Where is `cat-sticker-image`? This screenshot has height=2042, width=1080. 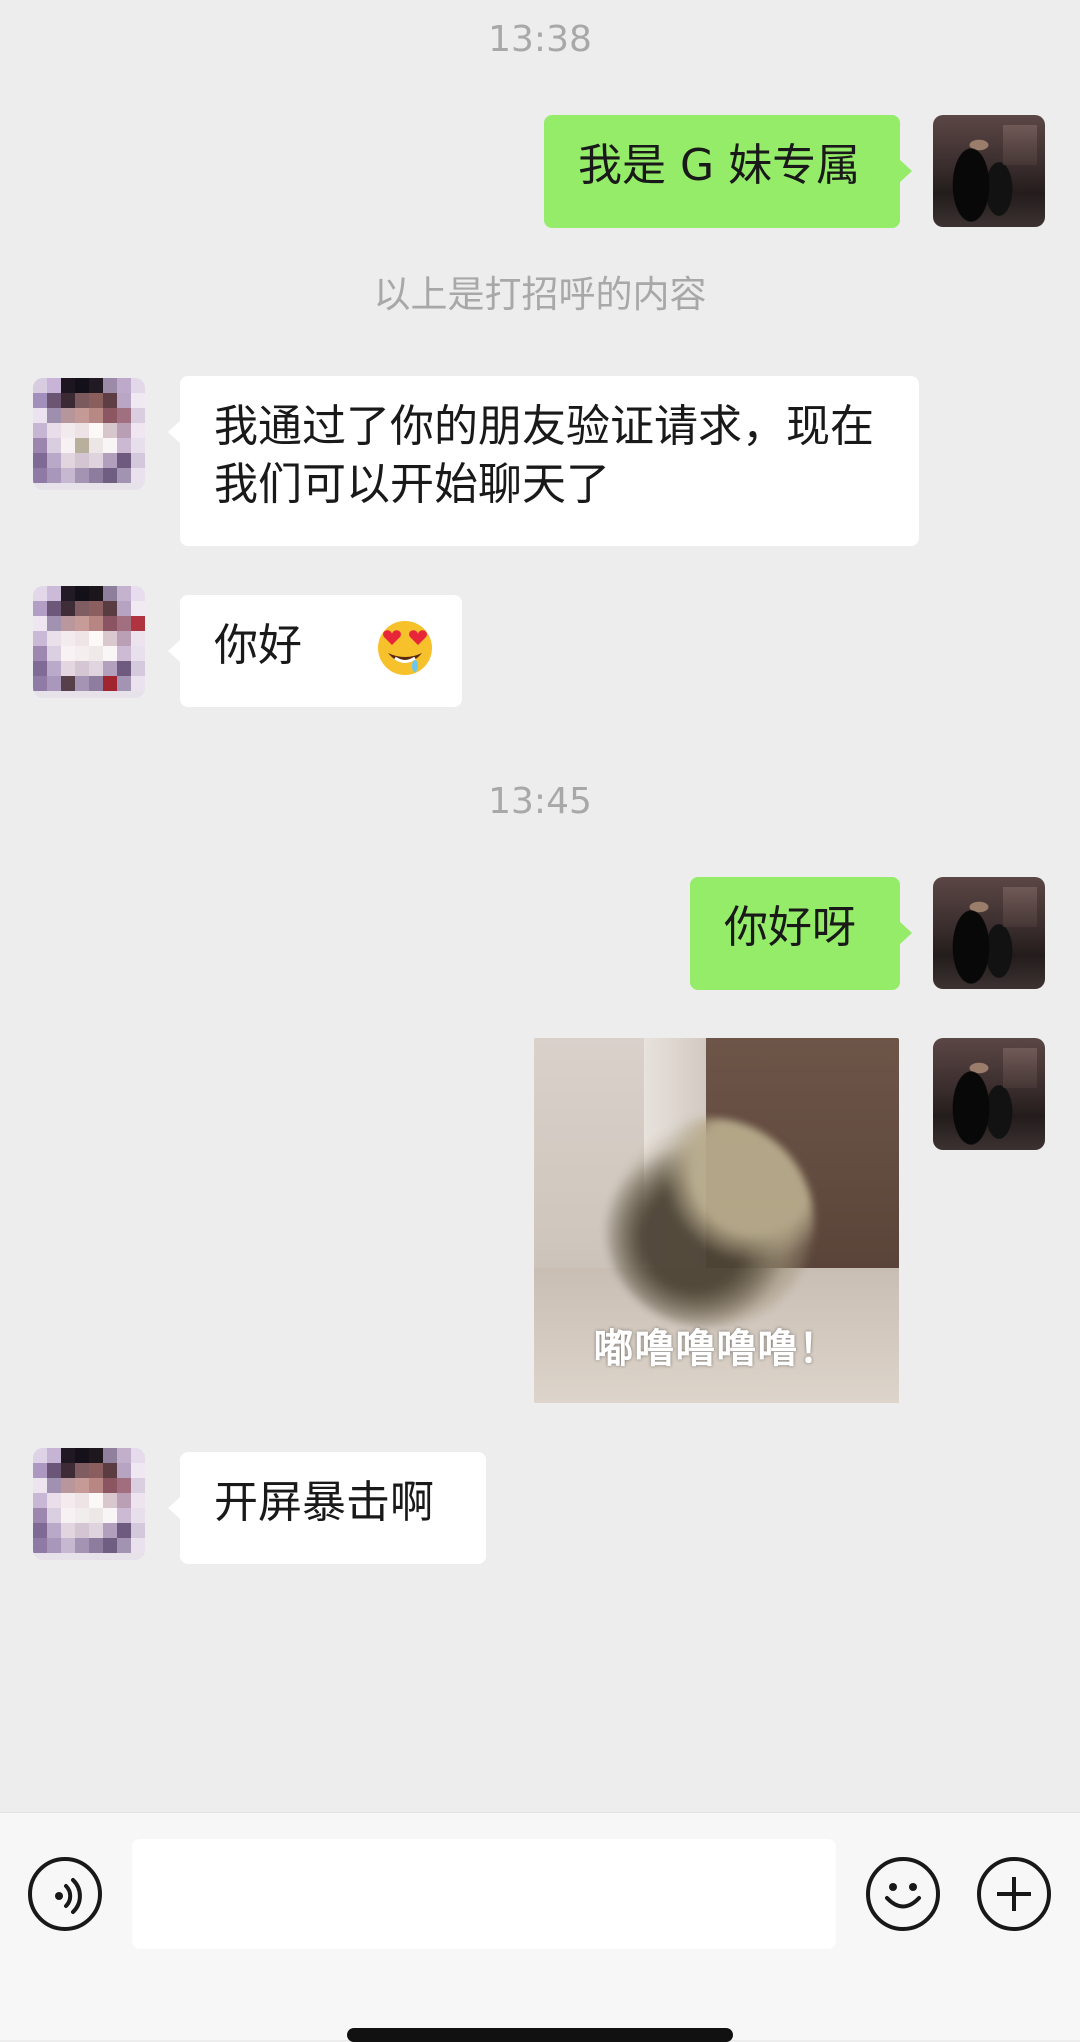
cat-sticker-image is located at coordinates (709, 1223).